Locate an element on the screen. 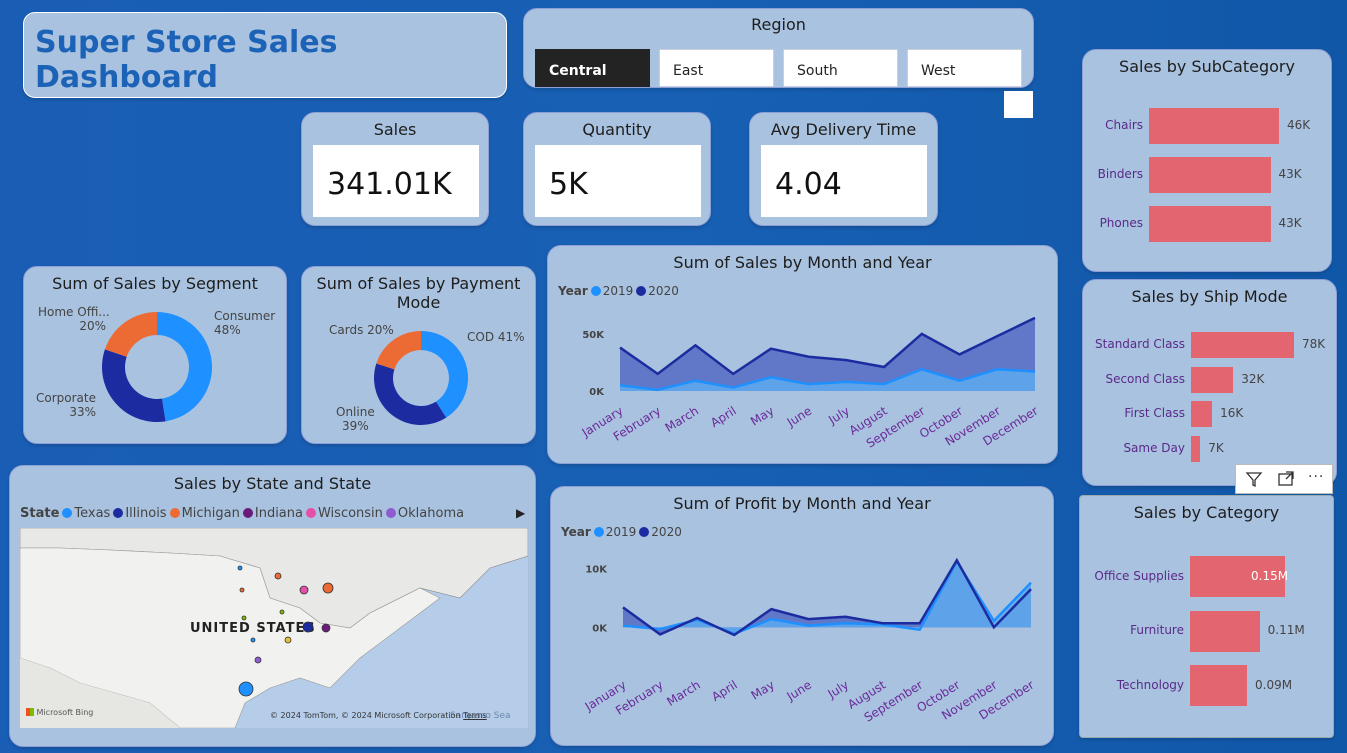 This screenshot has height=753, width=1347. map-country-label: UNITED STATES is located at coordinates (253, 628).